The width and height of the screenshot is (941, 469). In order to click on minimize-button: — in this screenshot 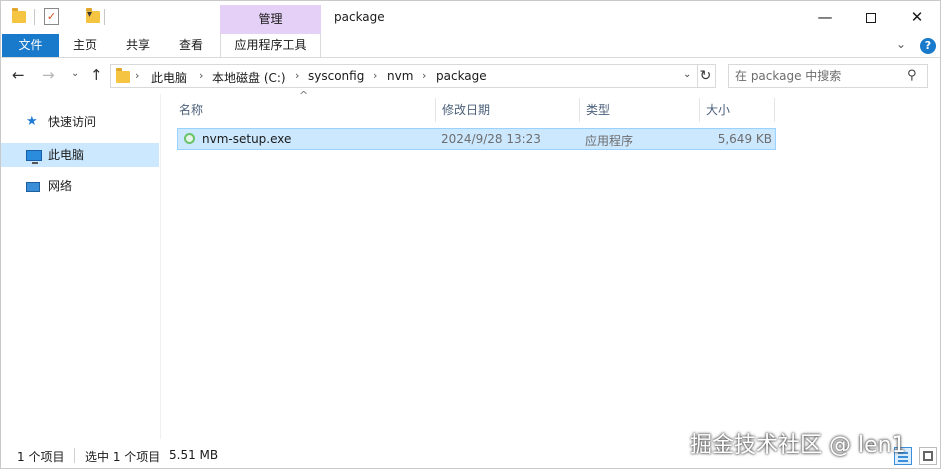, I will do `click(825, 17)`.